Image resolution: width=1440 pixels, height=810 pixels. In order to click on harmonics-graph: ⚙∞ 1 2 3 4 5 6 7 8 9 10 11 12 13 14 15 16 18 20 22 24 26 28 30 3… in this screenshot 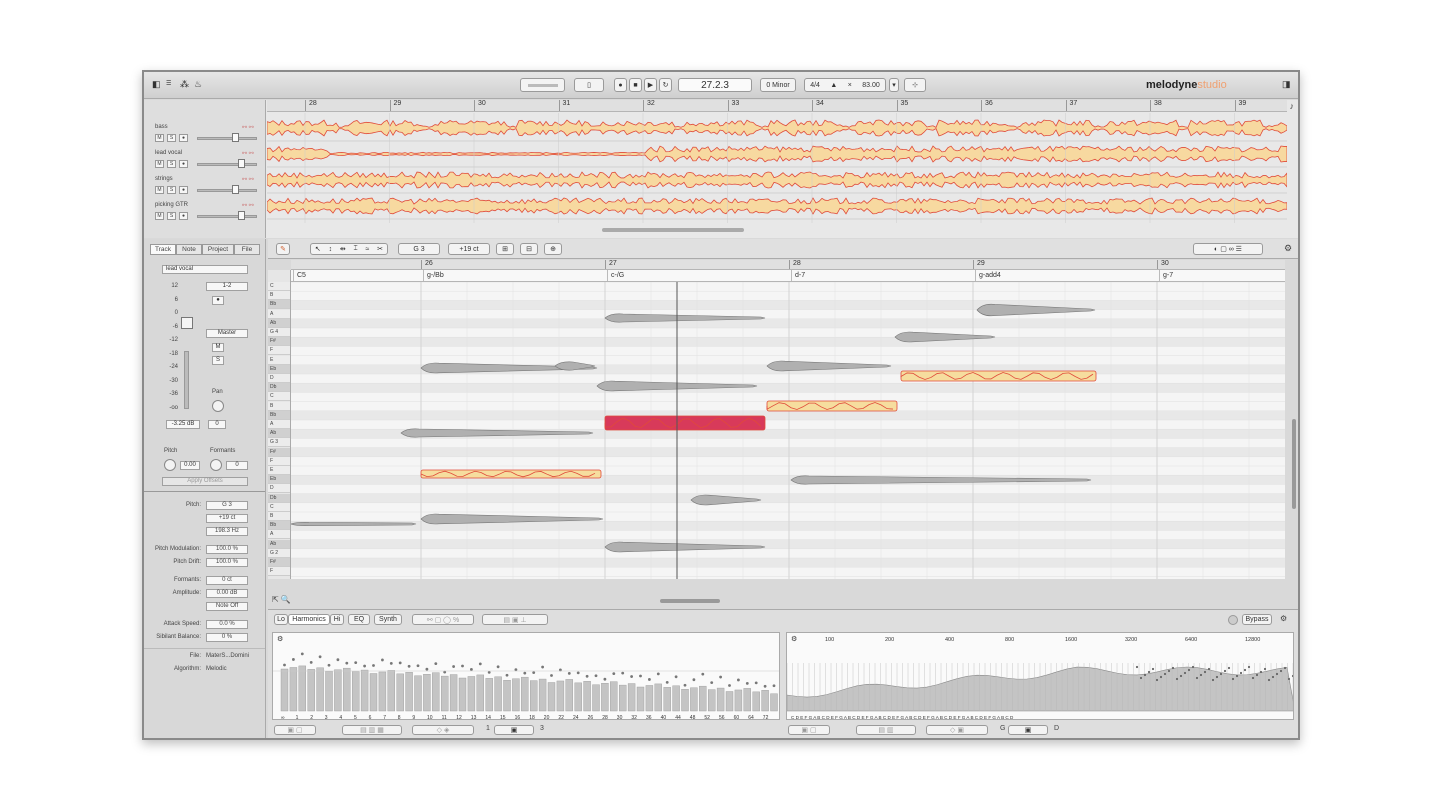, I will do `click(526, 676)`.